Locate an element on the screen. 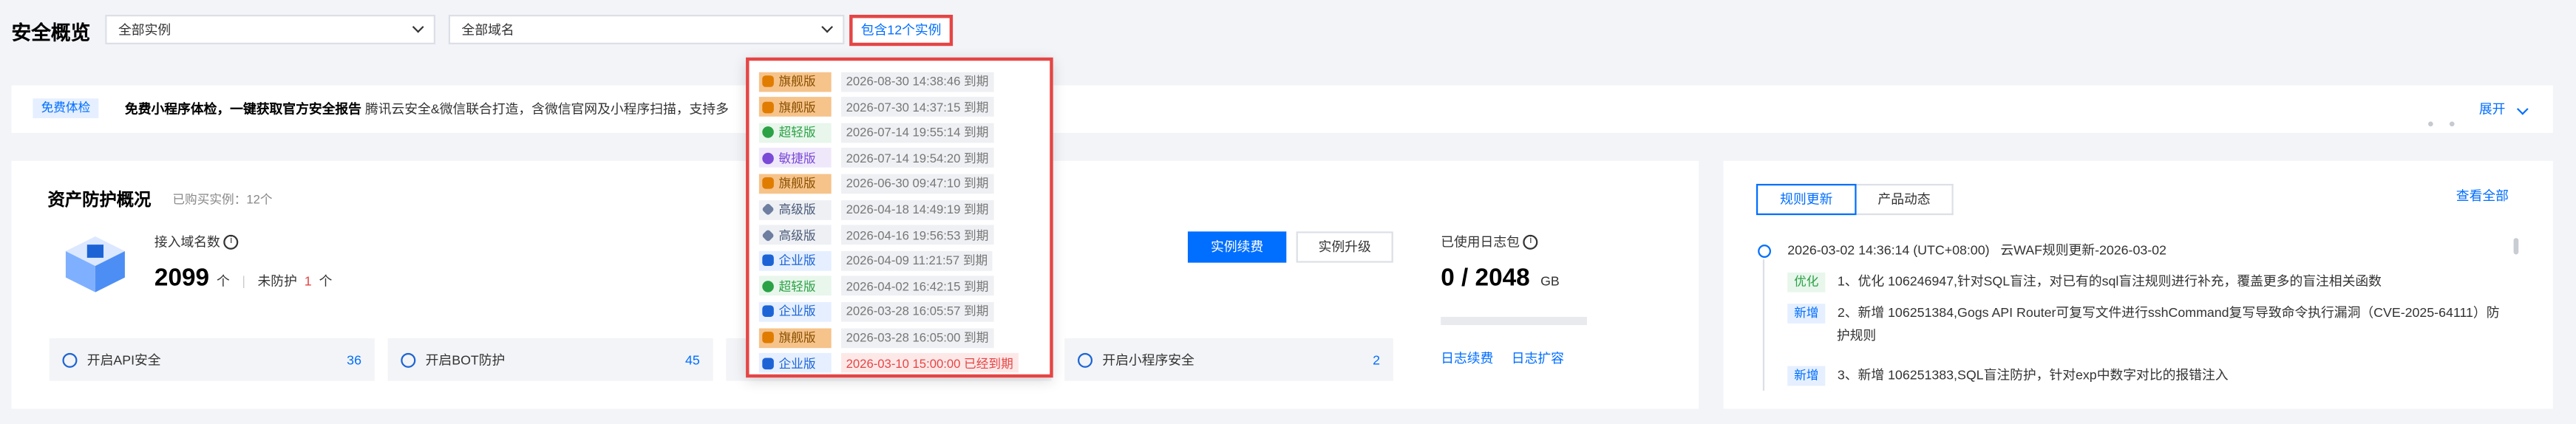  unprotected-count: 1 is located at coordinates (308, 282).